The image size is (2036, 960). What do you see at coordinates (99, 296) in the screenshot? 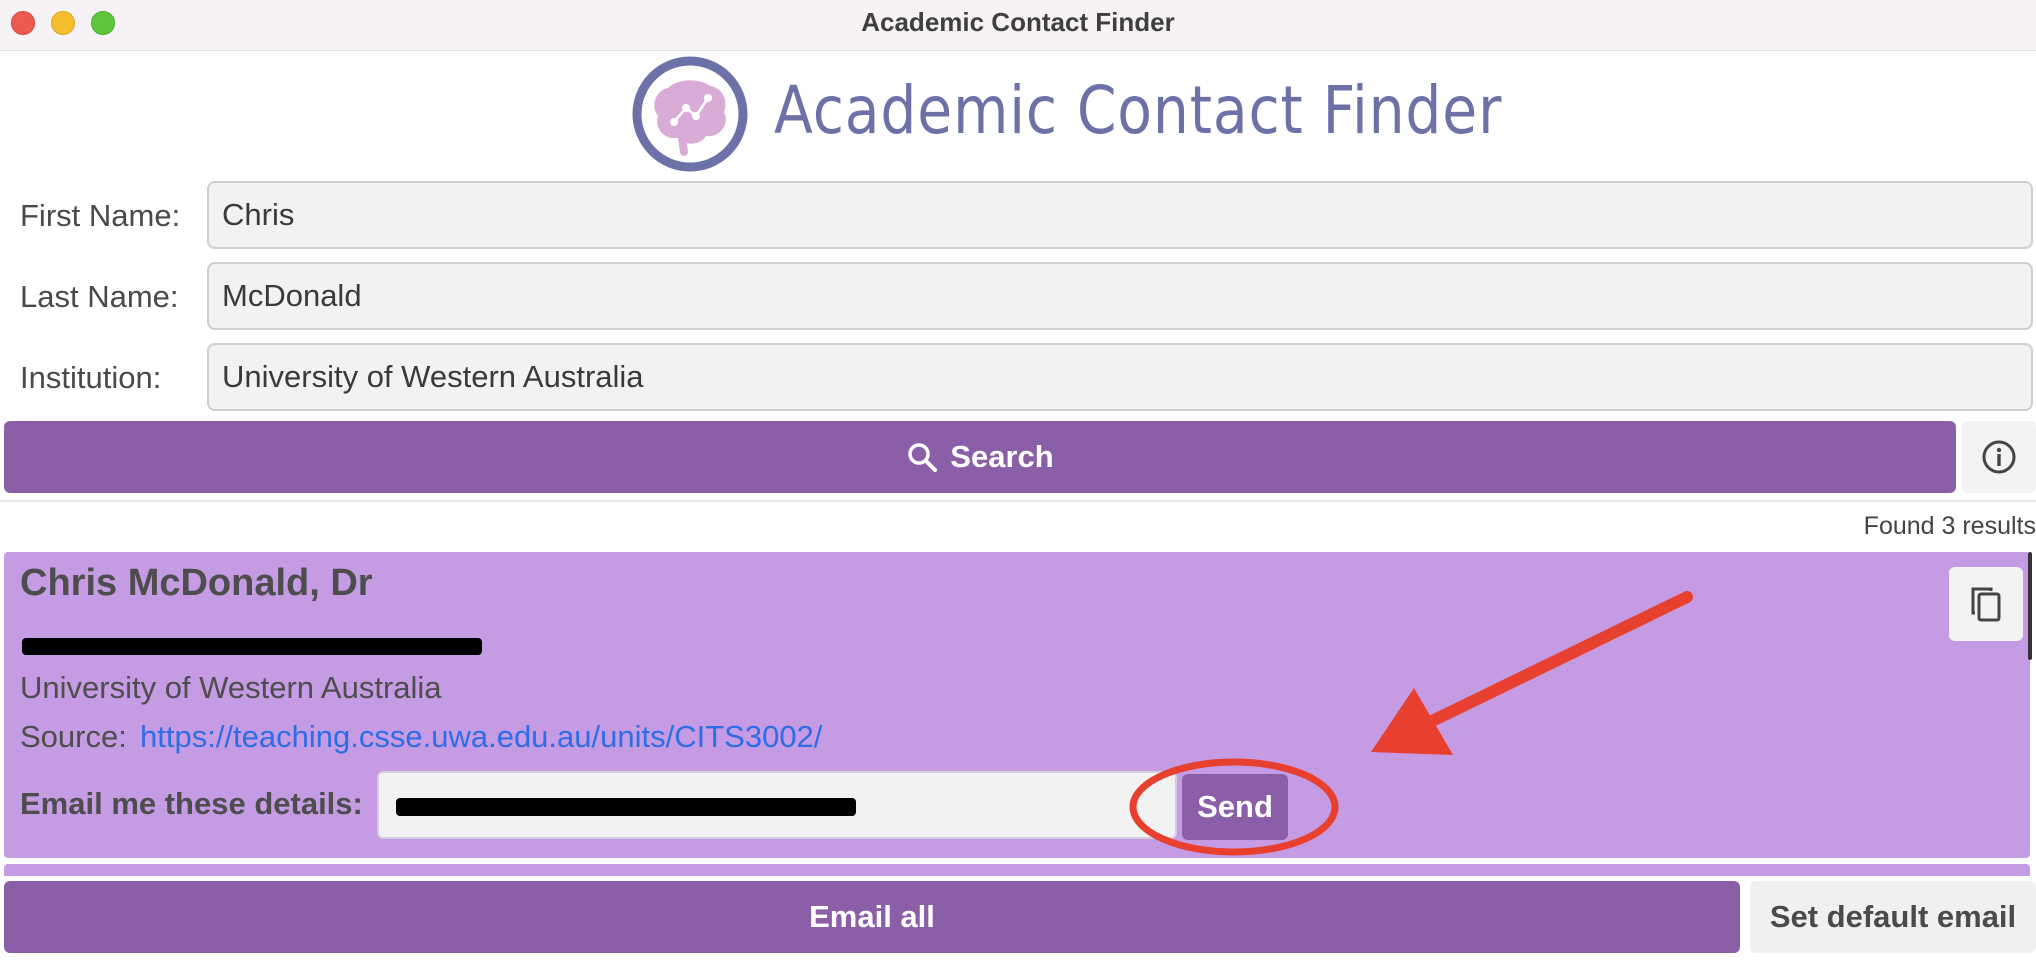
I see `last-name-label: Last Name:` at bounding box center [99, 296].